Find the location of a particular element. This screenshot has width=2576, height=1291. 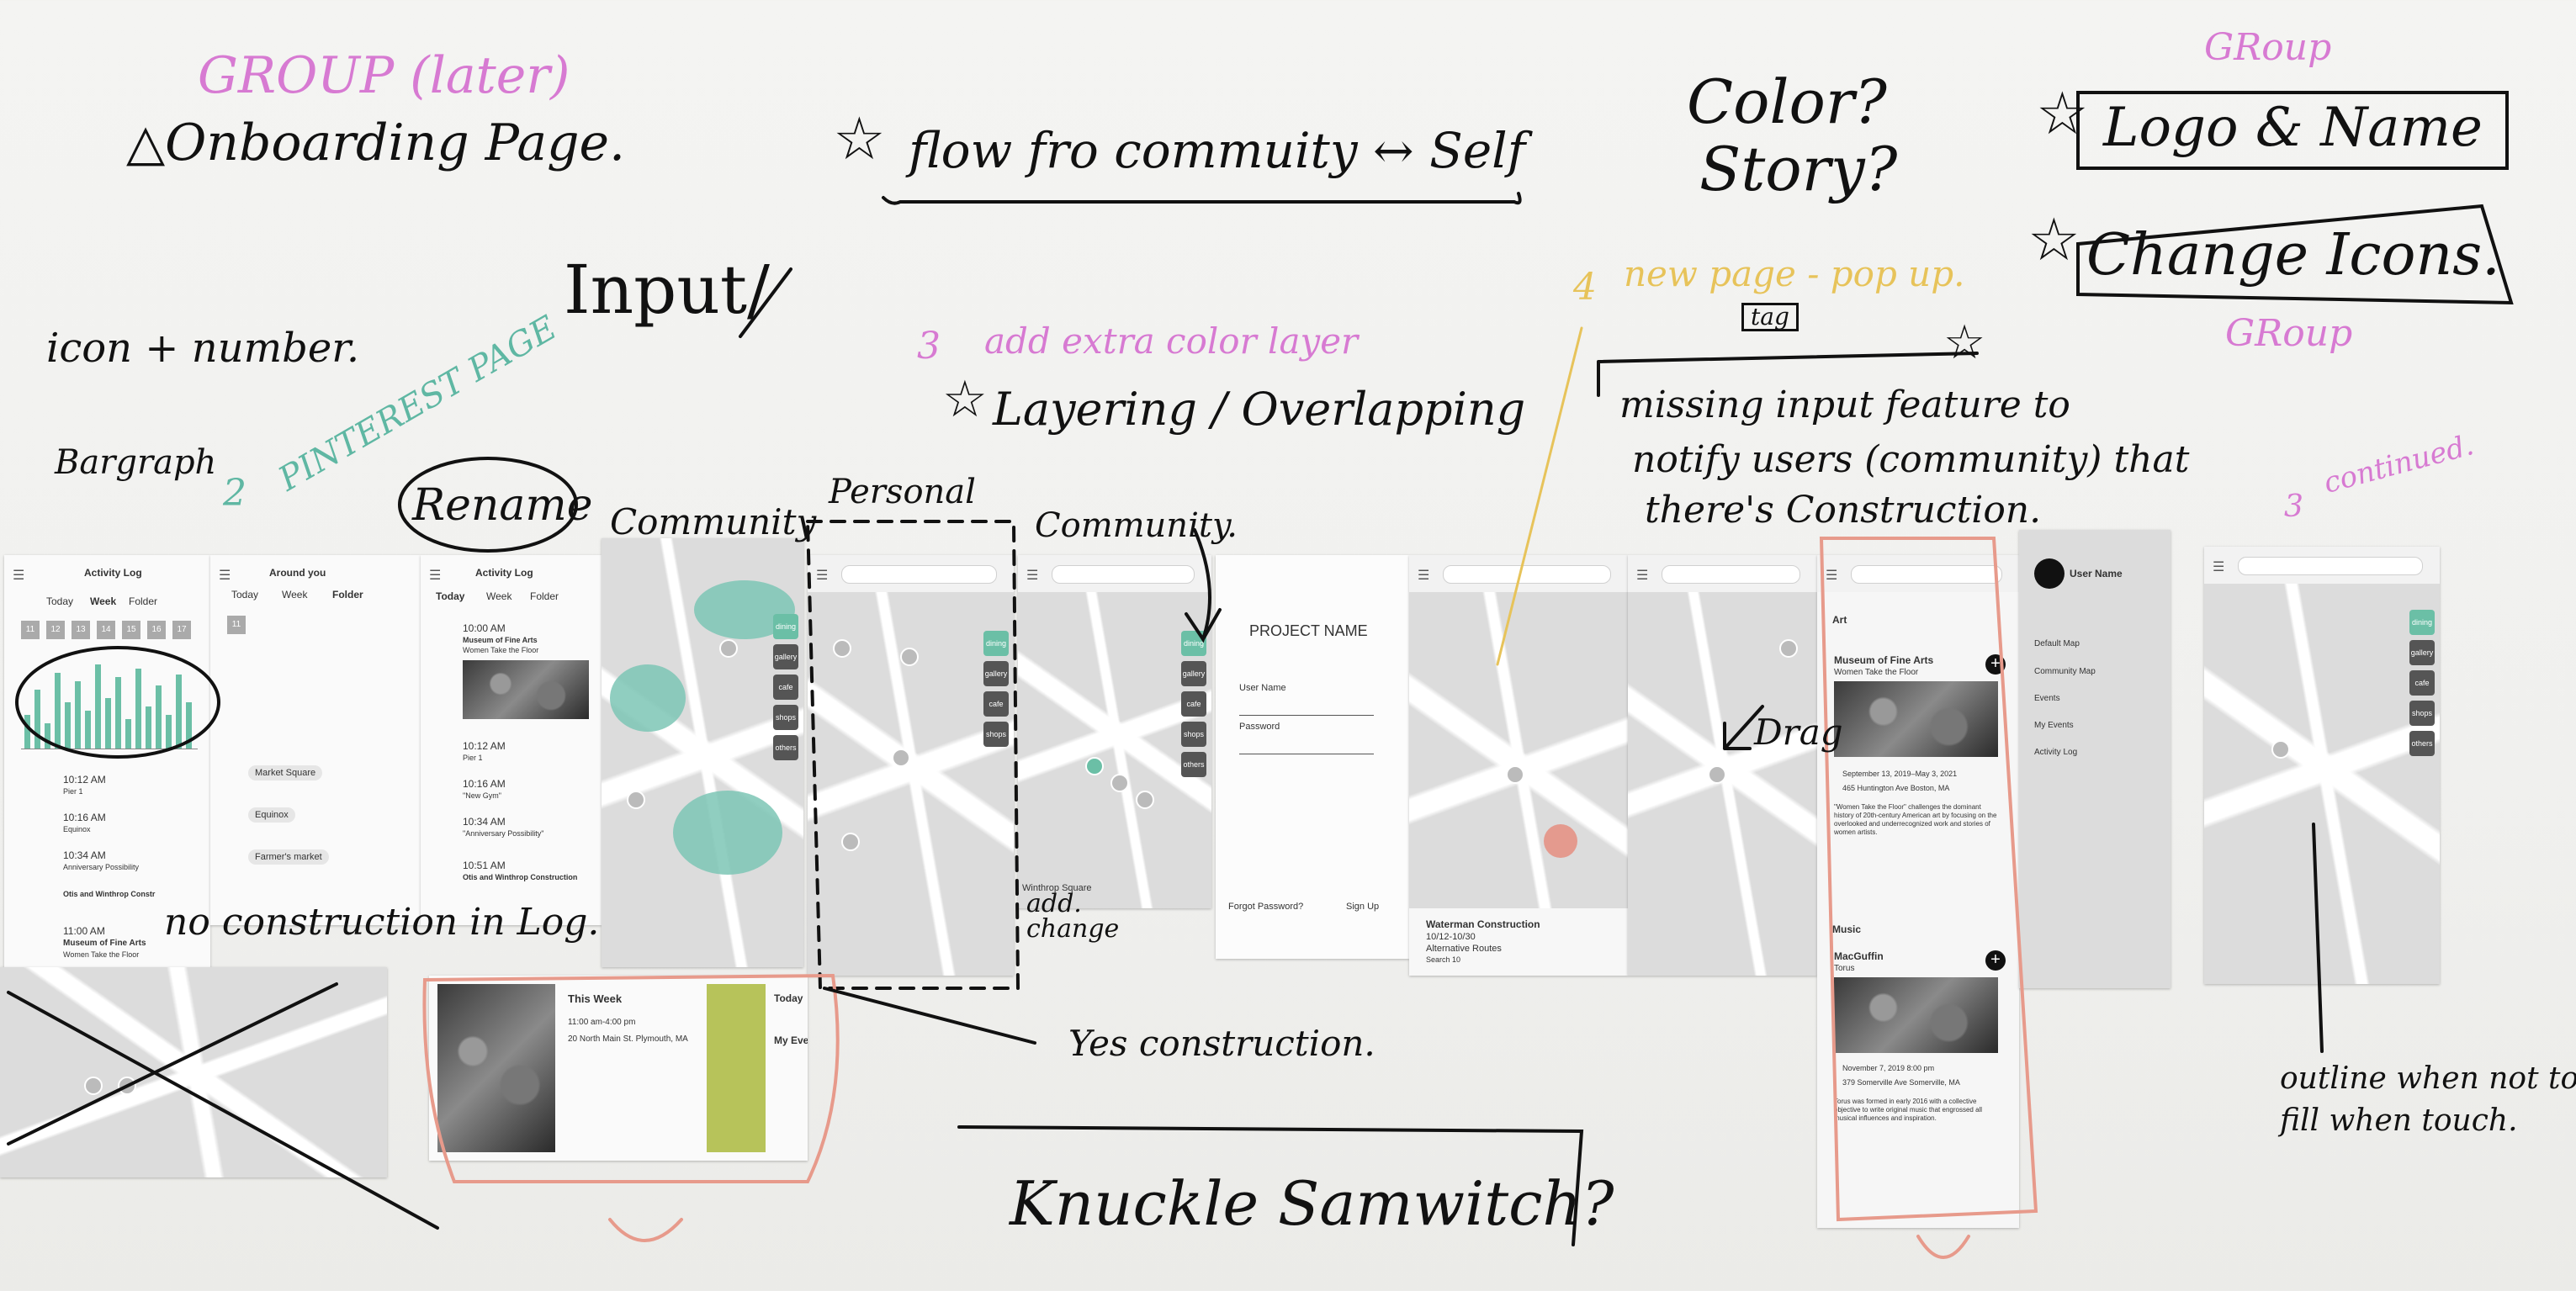

menu-item: Events is located at coordinates (2047, 698).